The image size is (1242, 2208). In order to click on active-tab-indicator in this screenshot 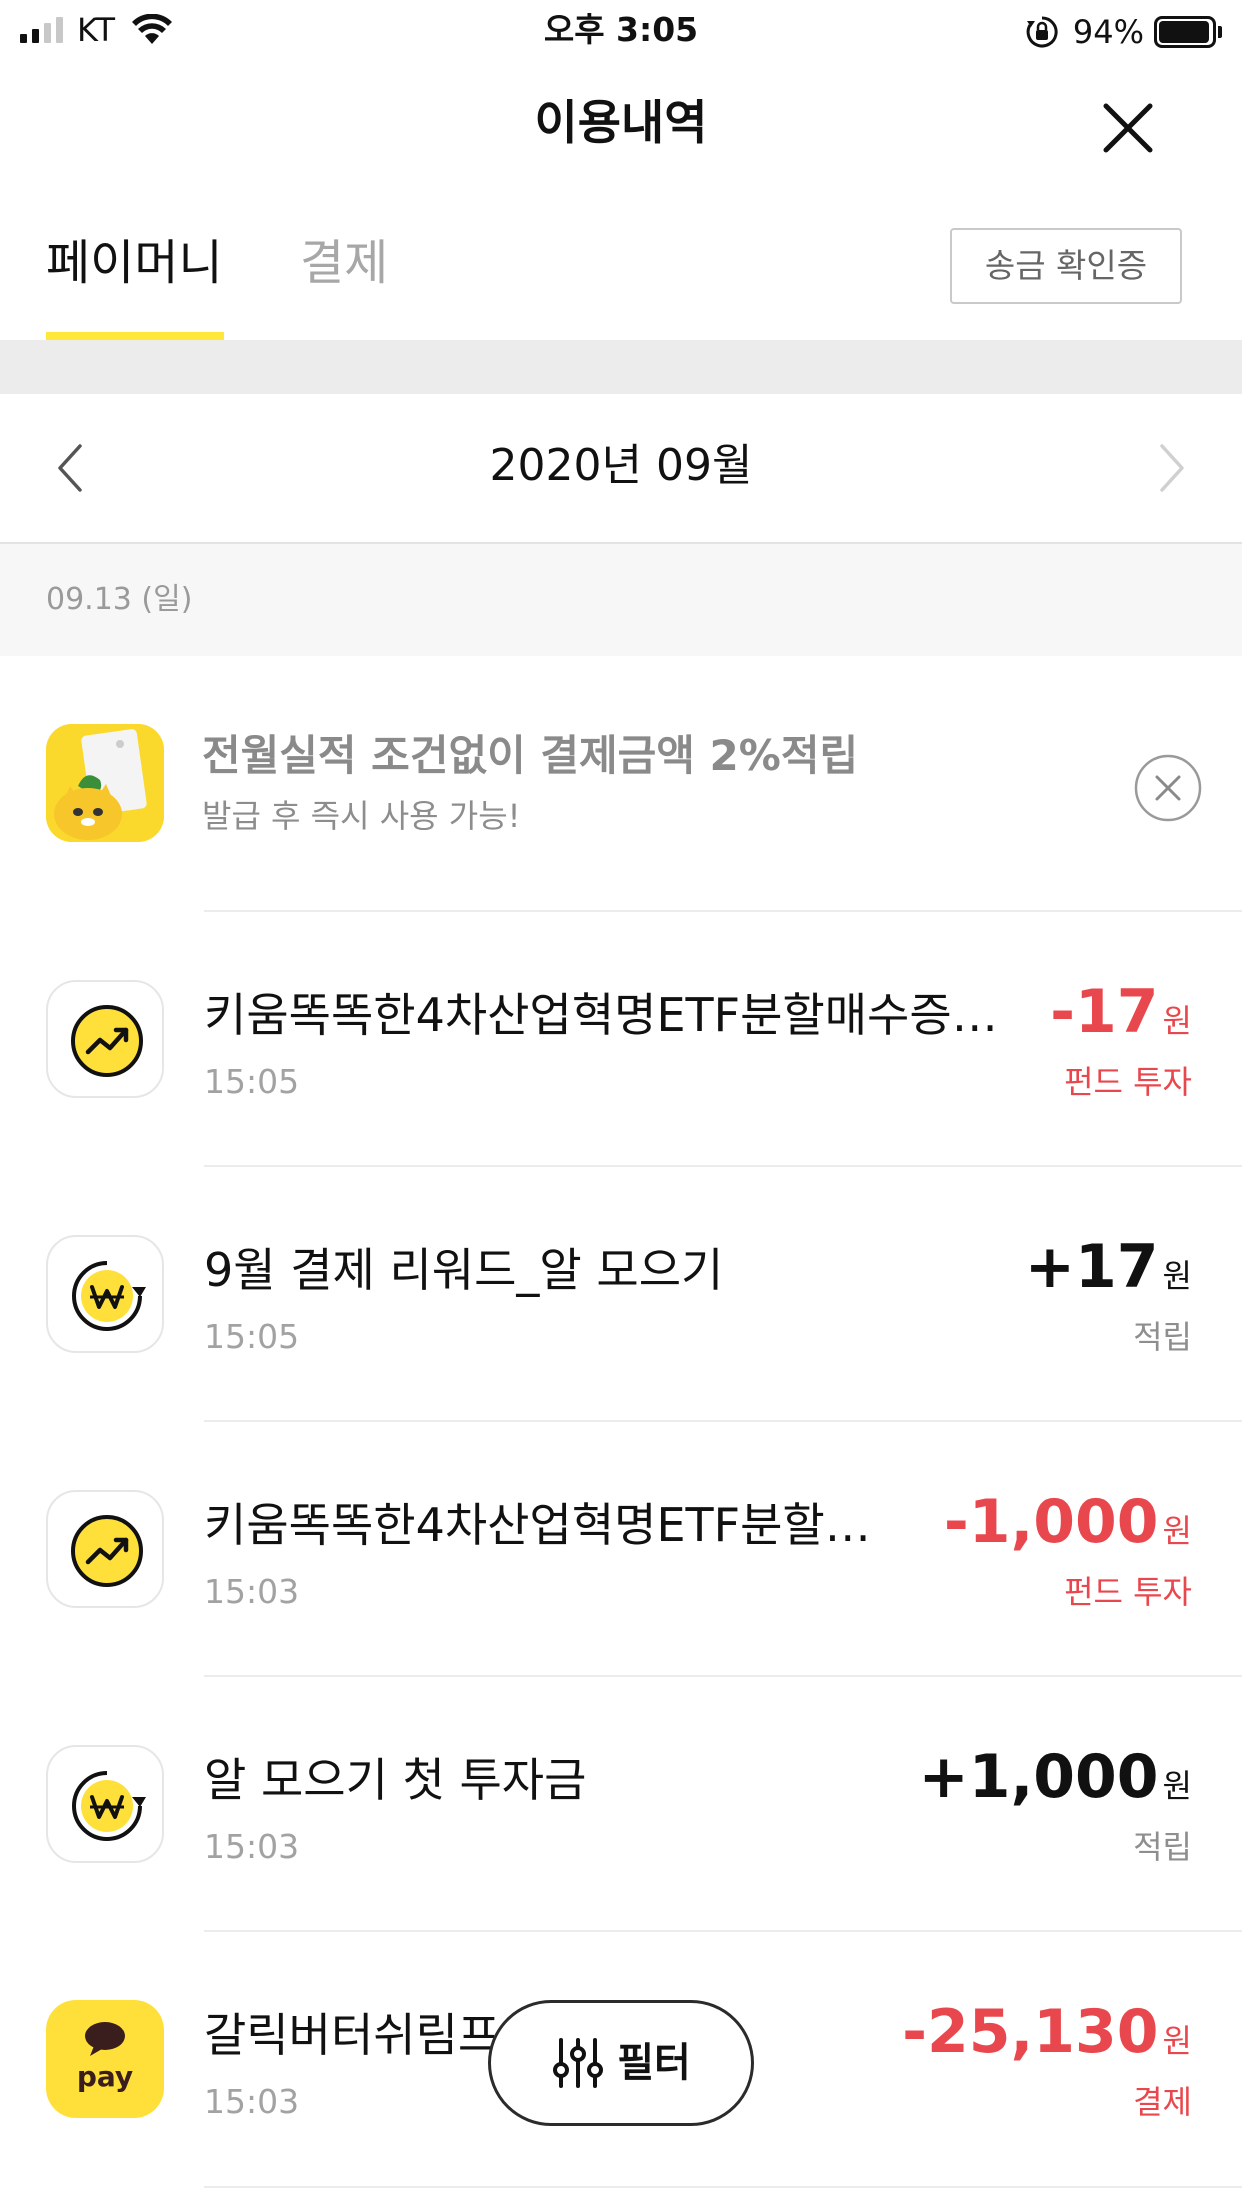, I will do `click(135, 336)`.